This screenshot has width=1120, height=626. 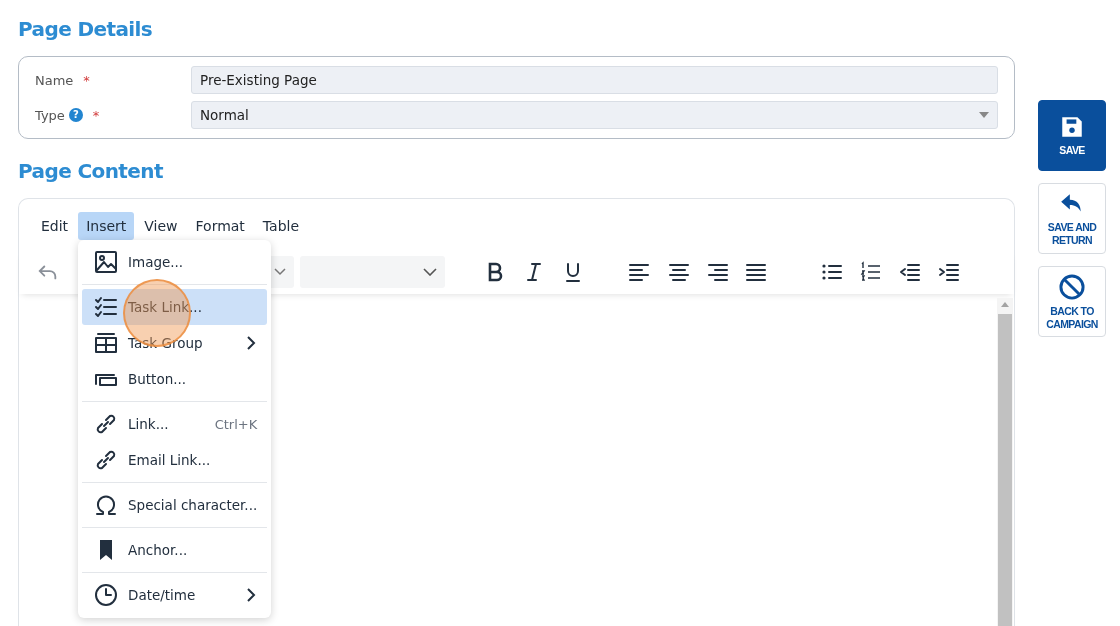 I want to click on type-select: Normal, so click(x=594, y=115).